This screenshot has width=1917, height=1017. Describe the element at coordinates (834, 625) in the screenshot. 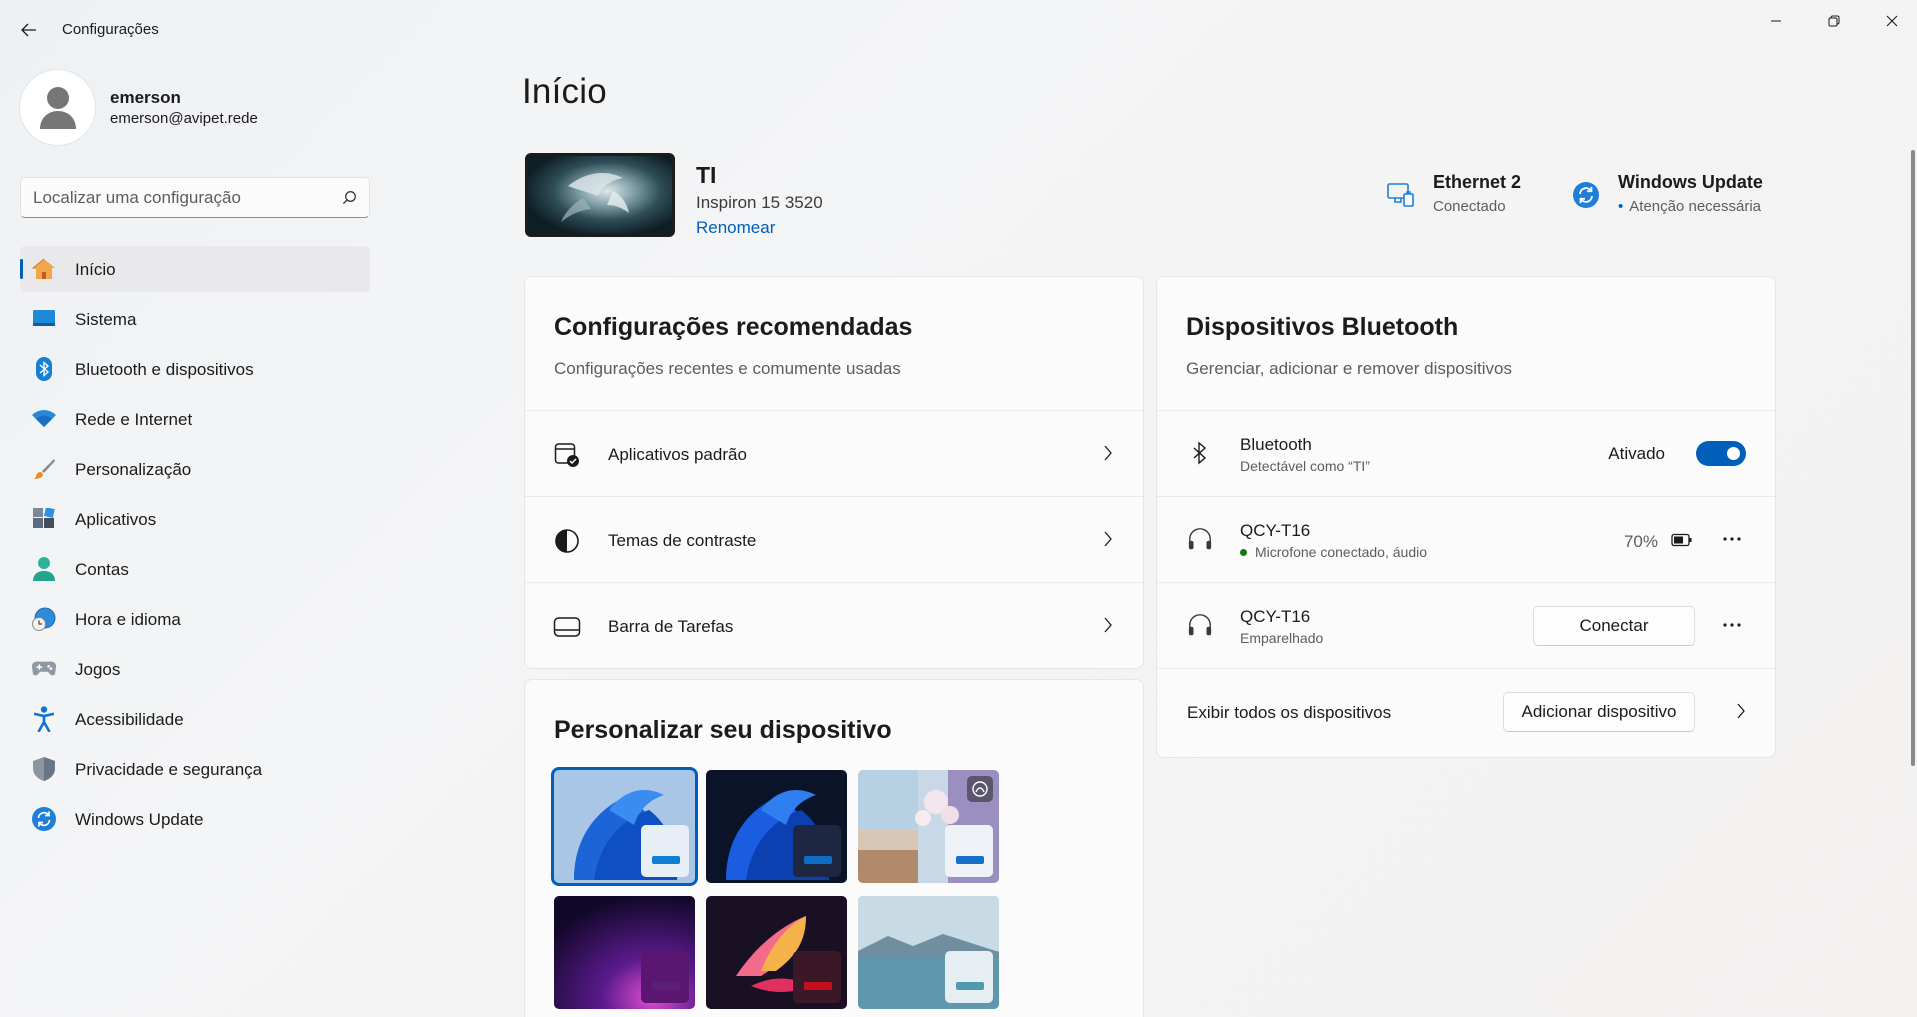

I see `recommended-item-taskbar: Barra de Tarefas` at that location.